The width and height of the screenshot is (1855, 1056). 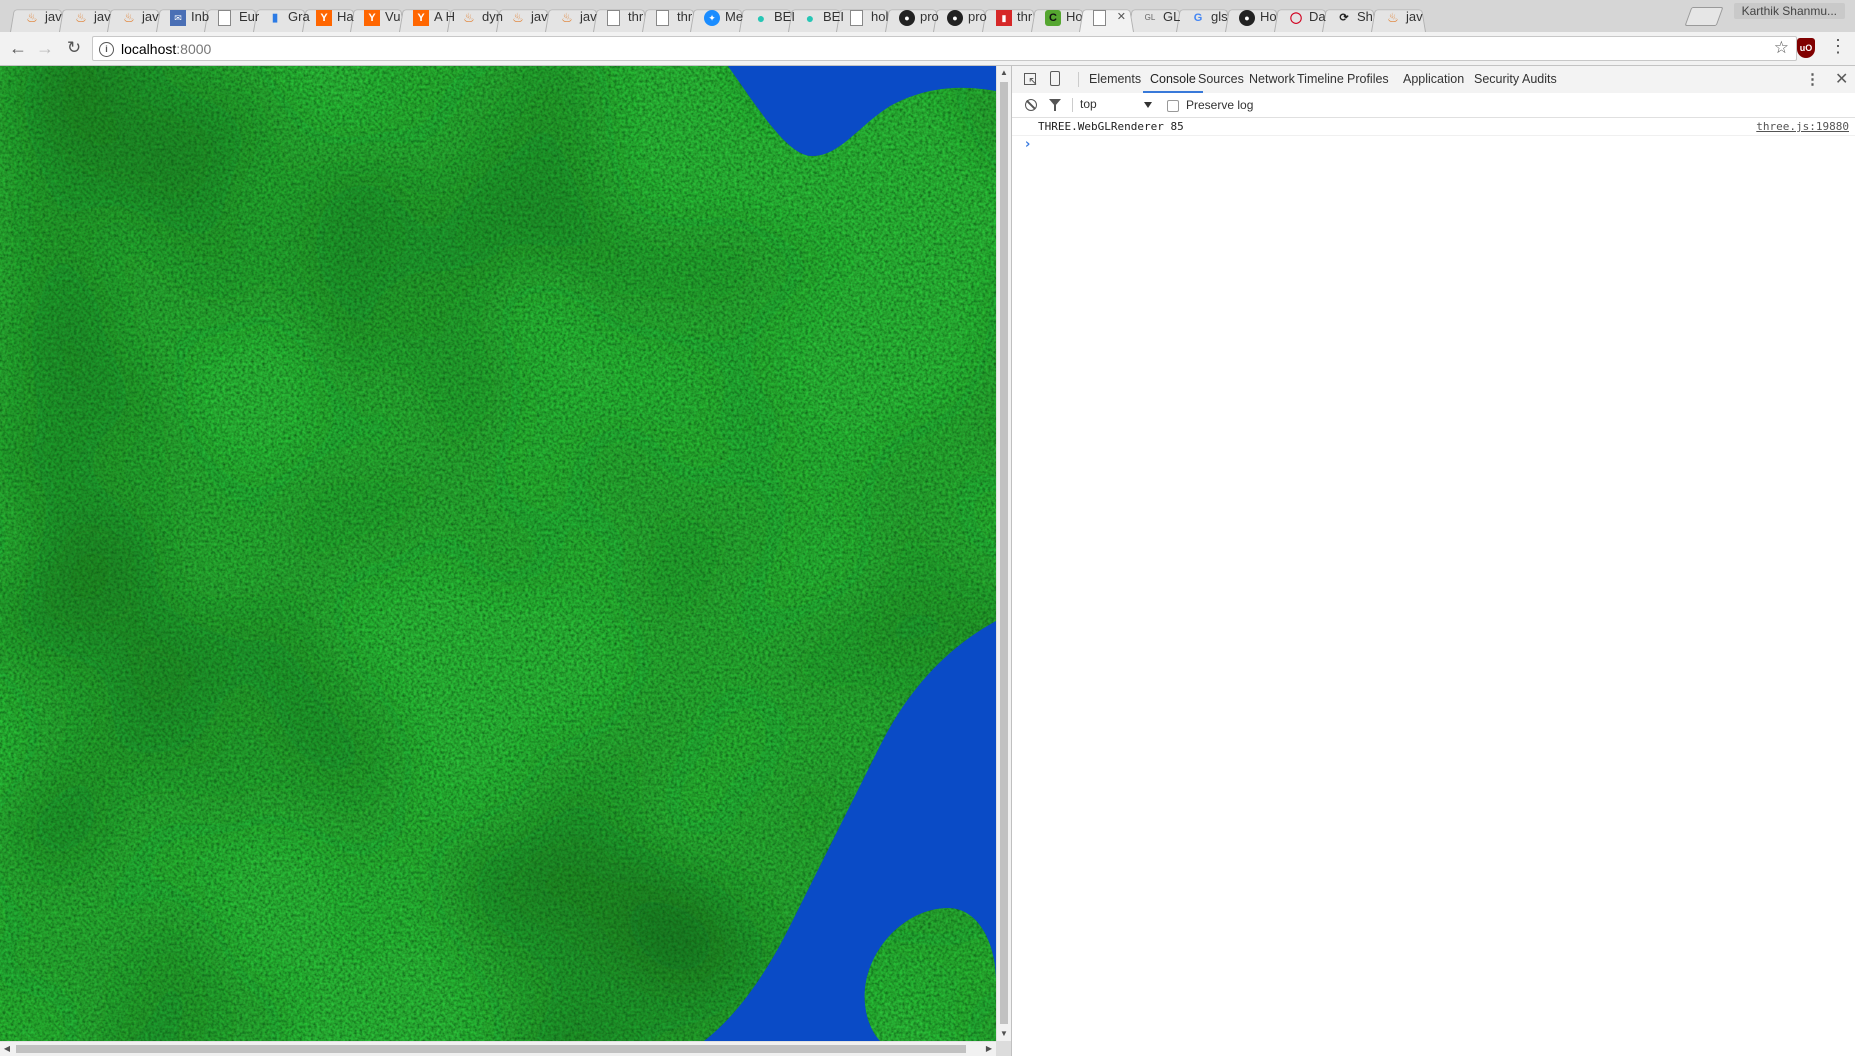 I want to click on dropdown-arrow-icon, so click(x=1148, y=105).